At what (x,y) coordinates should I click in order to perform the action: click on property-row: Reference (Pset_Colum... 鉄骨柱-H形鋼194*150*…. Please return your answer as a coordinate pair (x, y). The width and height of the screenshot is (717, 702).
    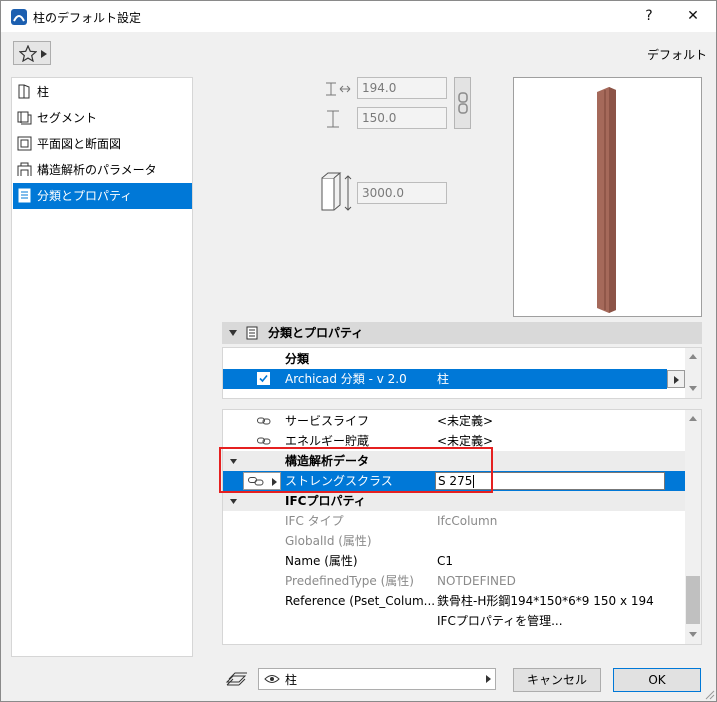
    Looking at the image, I should click on (454, 601).